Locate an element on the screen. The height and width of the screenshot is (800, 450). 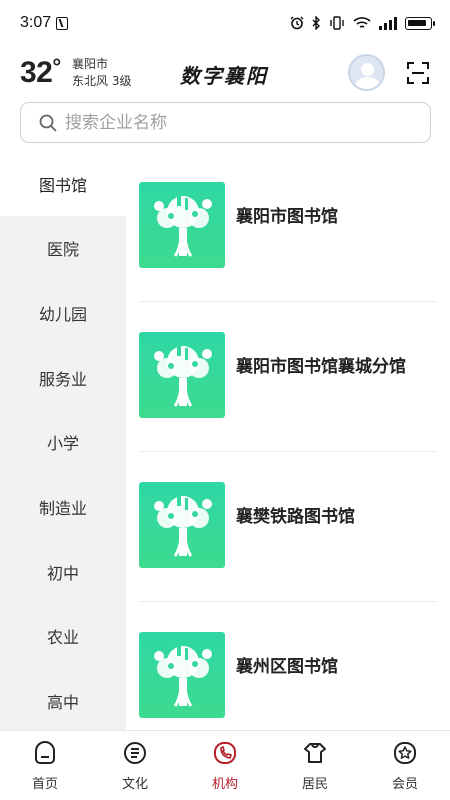
nav-label: 首页 is located at coordinates (44, 784).